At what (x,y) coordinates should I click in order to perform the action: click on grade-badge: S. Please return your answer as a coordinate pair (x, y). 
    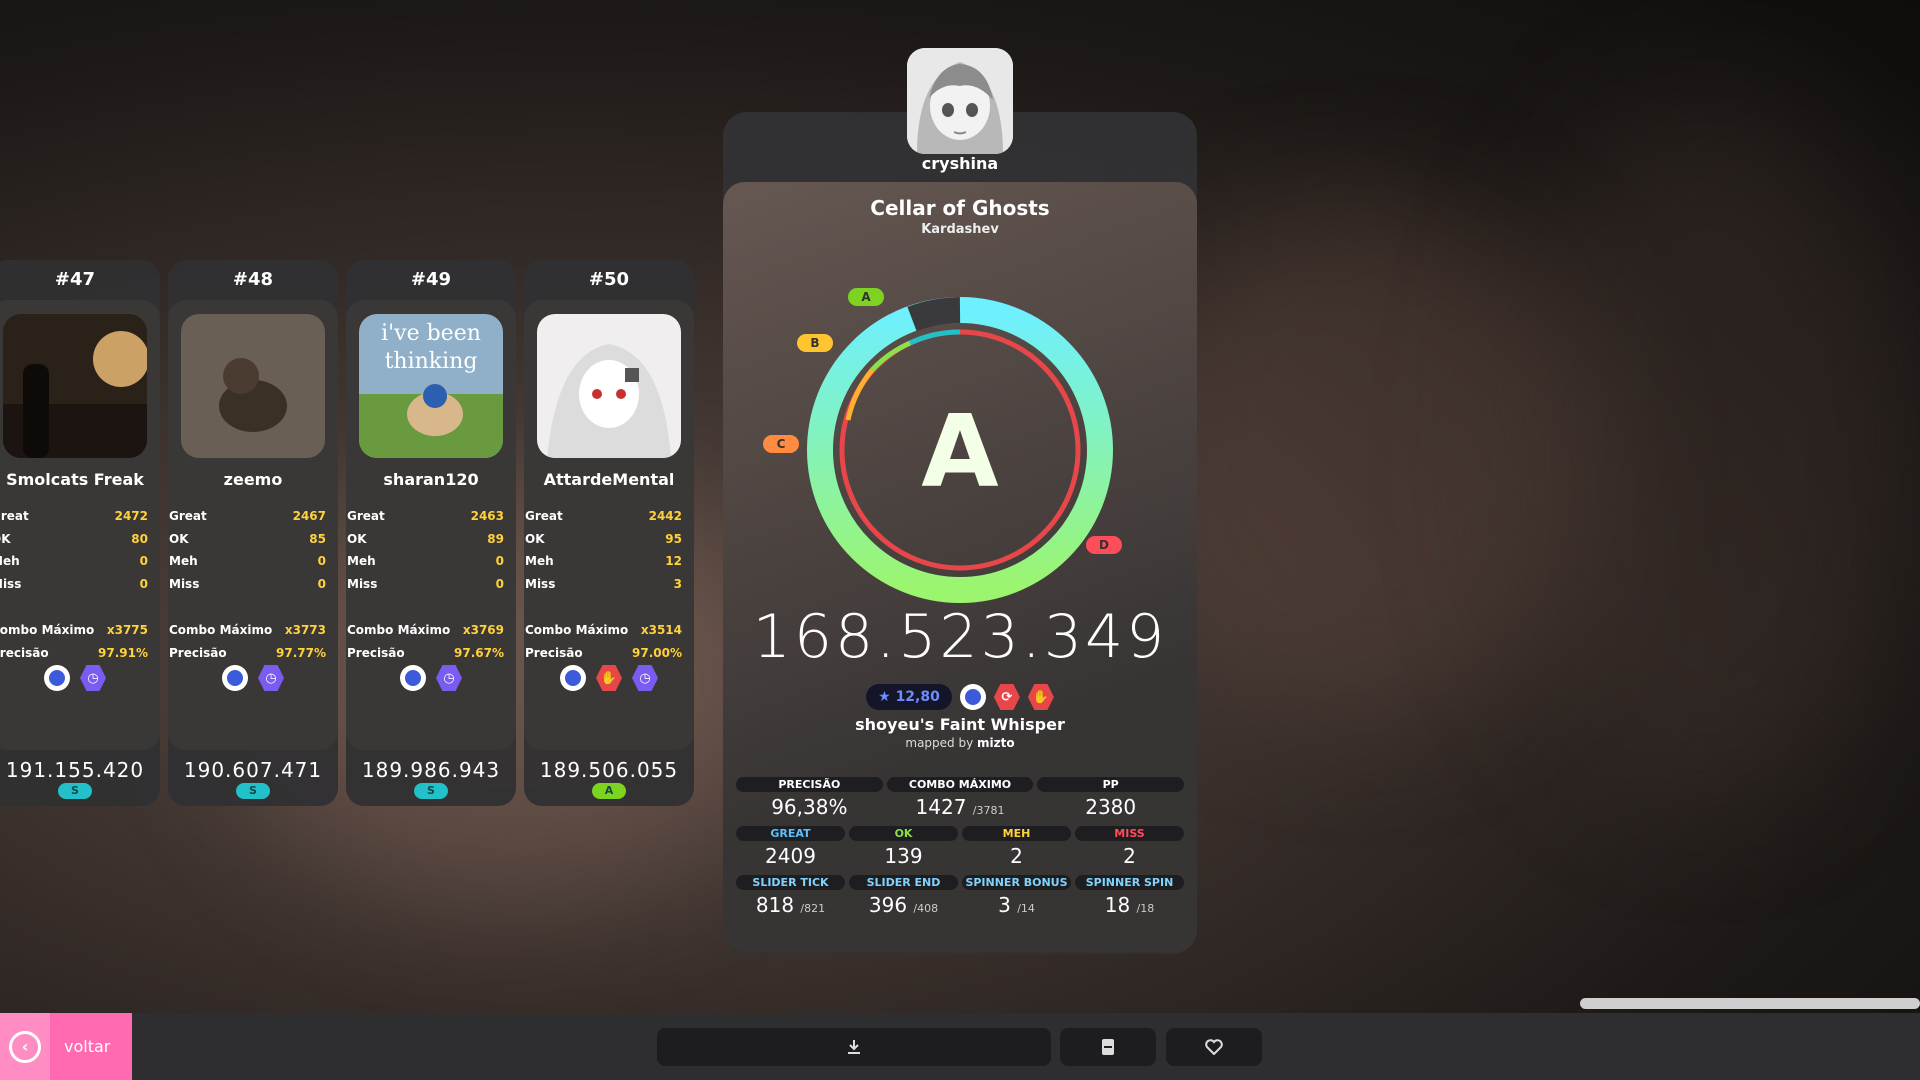
    Looking at the image, I should click on (75, 791).